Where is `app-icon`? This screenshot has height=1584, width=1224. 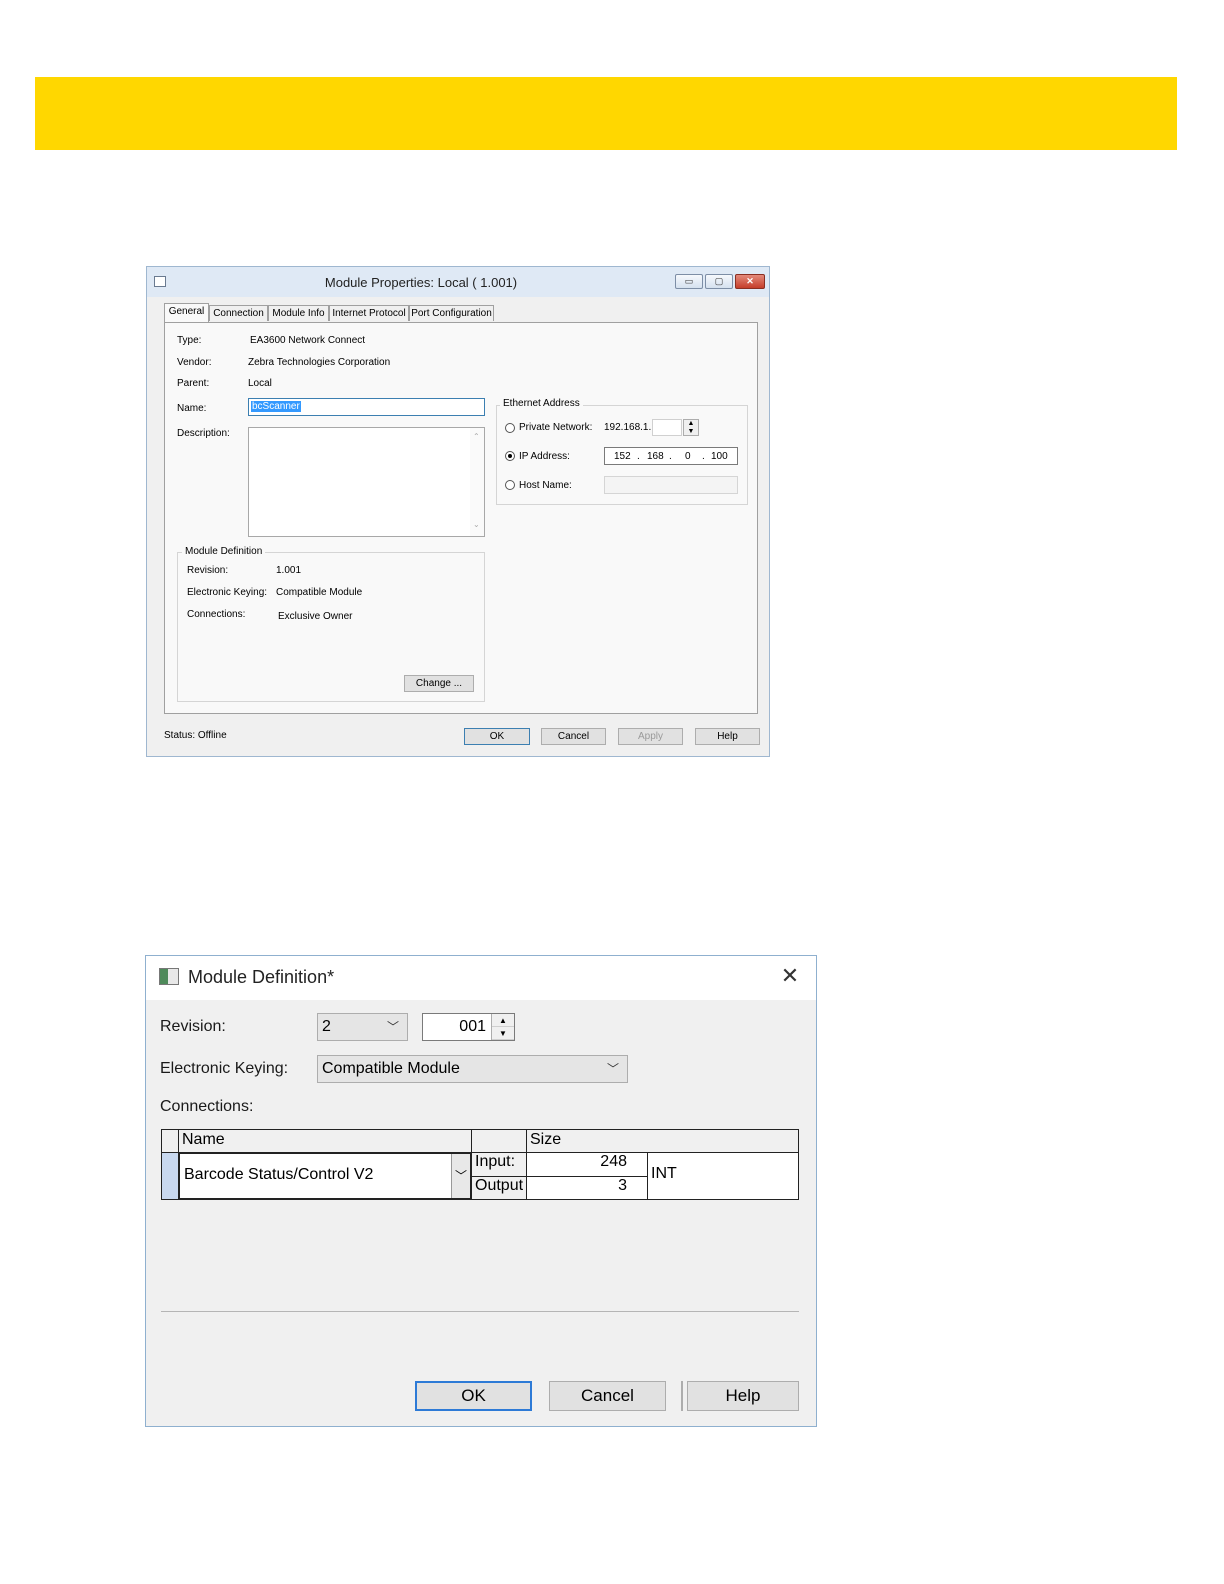 app-icon is located at coordinates (169, 976).